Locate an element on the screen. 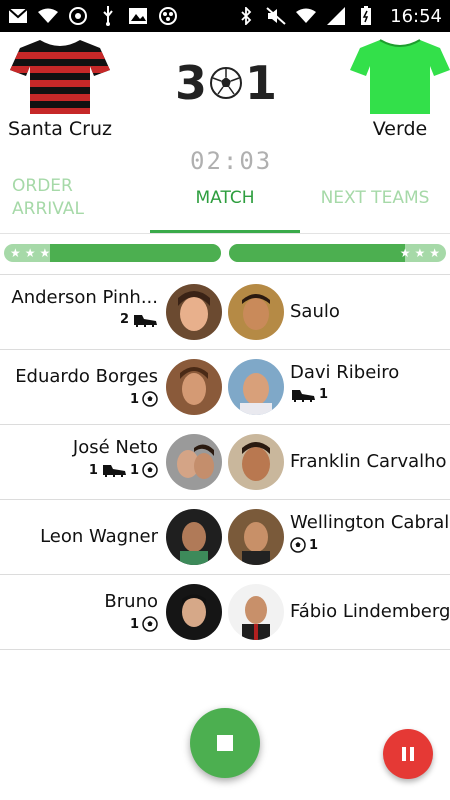  status-bar: 16:54 is located at coordinates (225, 16).